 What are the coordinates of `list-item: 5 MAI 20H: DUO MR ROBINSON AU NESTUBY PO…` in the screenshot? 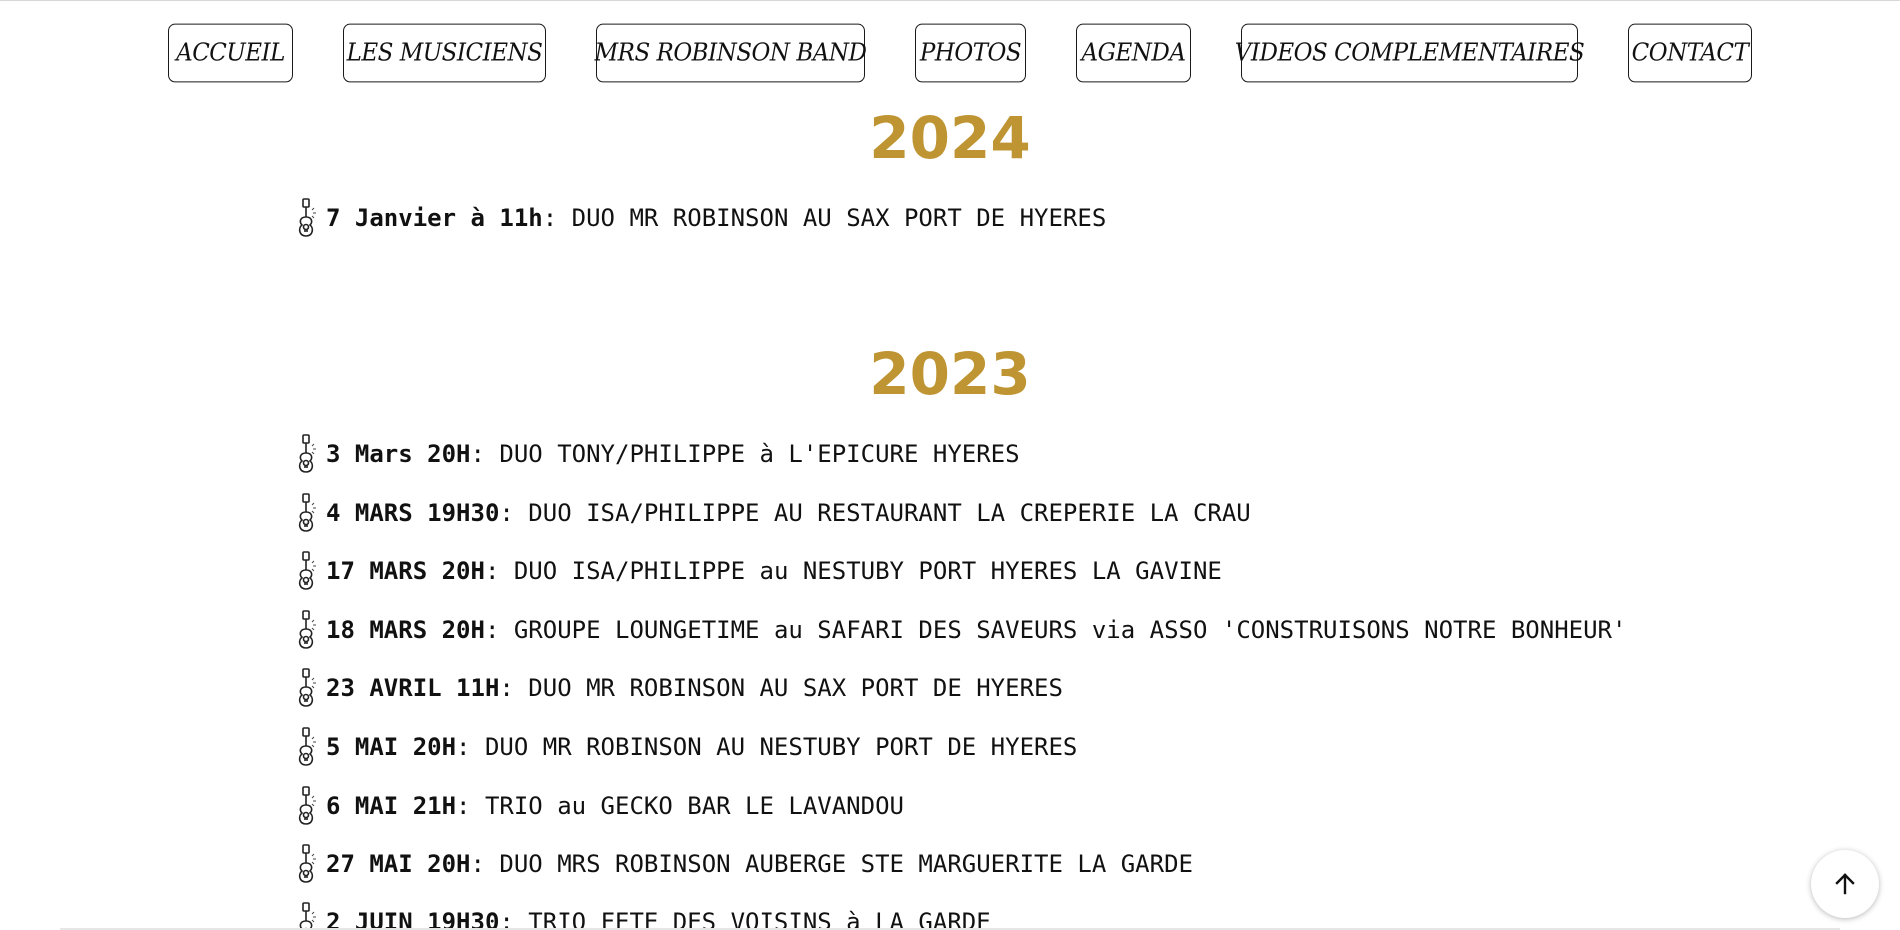 It's located at (686, 747).